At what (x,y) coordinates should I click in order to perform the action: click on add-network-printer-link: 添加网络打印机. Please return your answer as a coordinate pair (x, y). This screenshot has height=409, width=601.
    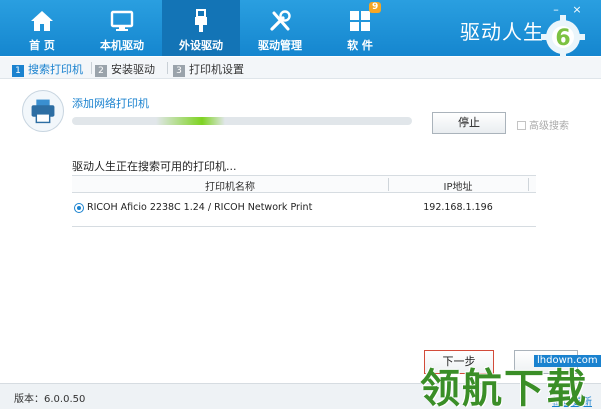
    Looking at the image, I should click on (110, 103).